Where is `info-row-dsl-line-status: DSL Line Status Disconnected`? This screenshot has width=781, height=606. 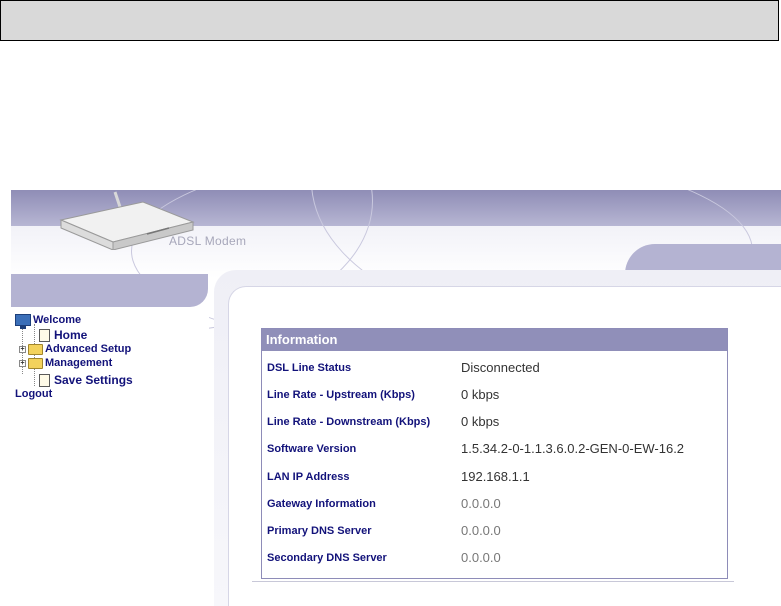
info-row-dsl-line-status: DSL Line Status Disconnected is located at coordinates (497, 368).